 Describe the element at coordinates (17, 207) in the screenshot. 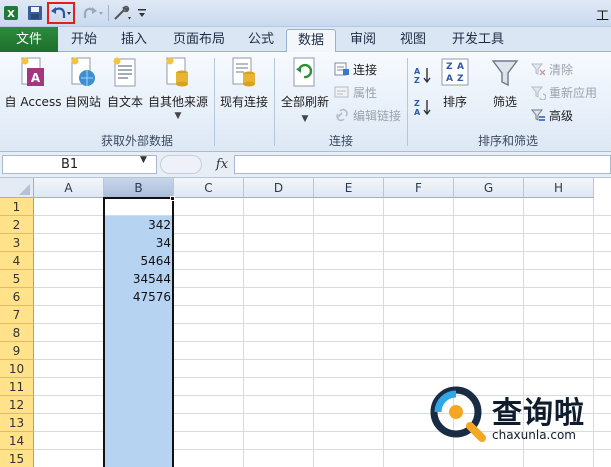

I see `row-header-1: 1` at that location.